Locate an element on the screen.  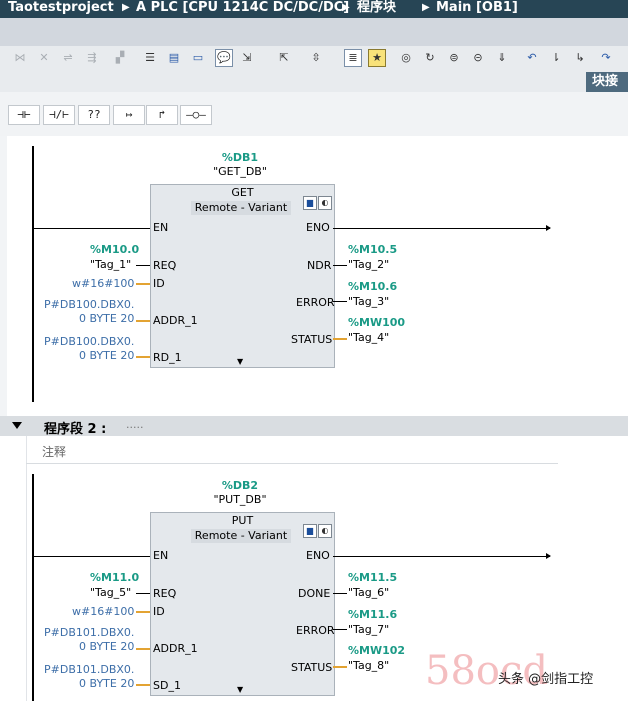
open-all-networks-icon: ⇲ is located at coordinates (247, 58).